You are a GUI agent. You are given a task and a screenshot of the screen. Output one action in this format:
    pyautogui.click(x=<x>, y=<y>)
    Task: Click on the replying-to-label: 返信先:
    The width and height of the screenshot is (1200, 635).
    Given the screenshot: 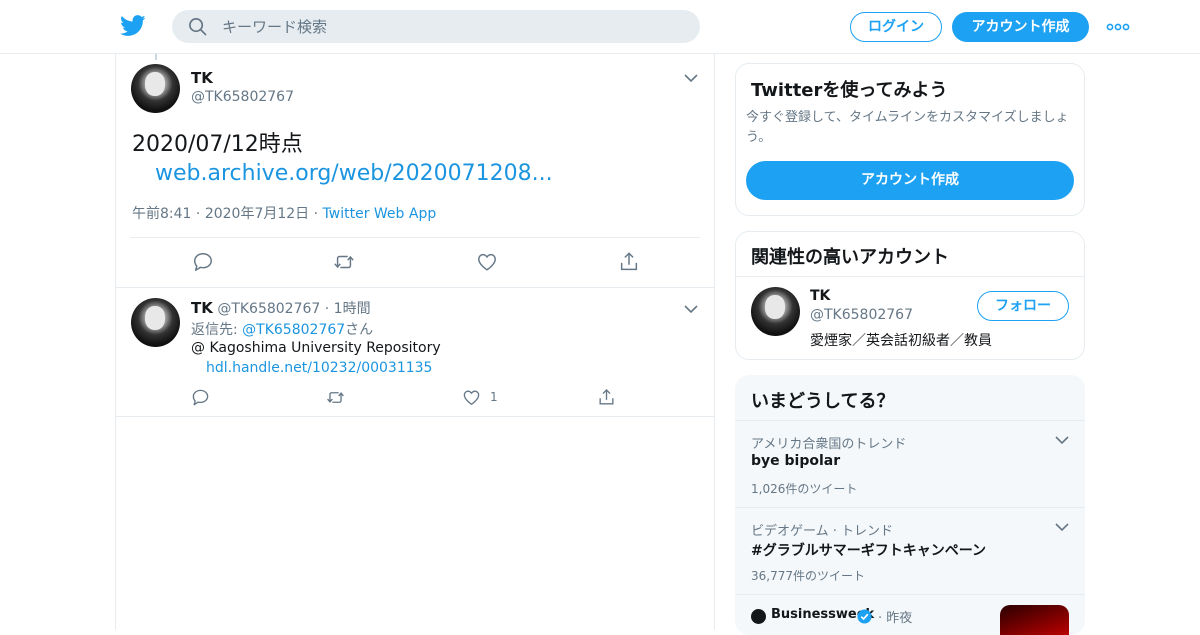 What is the action you would take?
    pyautogui.click(x=217, y=330)
    